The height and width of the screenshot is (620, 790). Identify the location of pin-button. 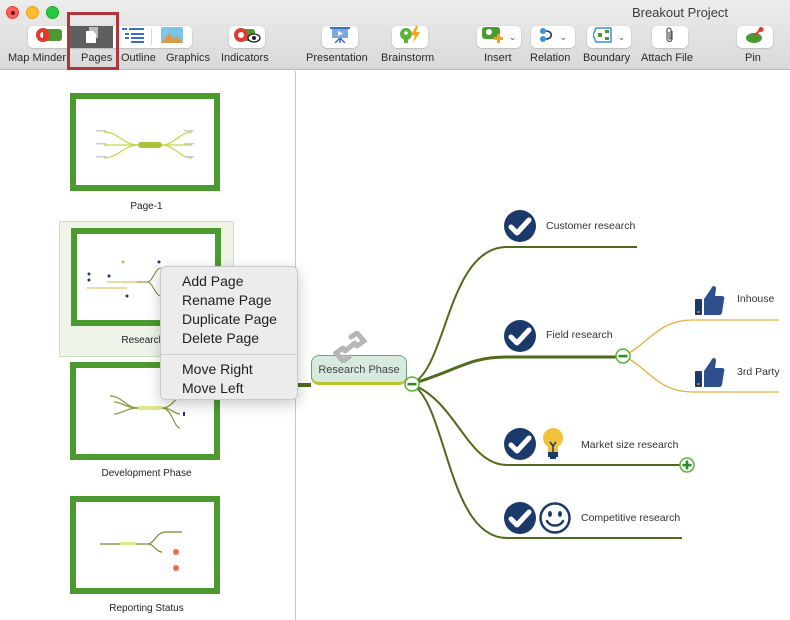
(755, 37).